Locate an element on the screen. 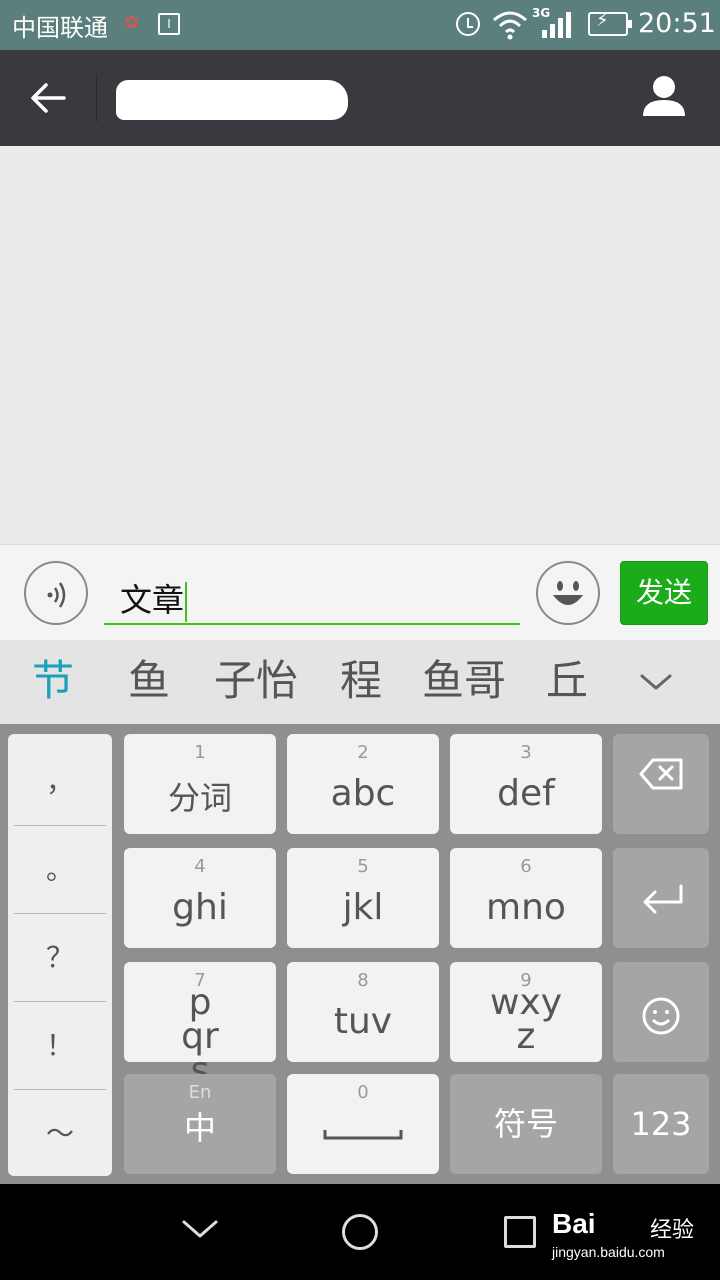  input-bar: 文章 发送 is located at coordinates (360, 592).